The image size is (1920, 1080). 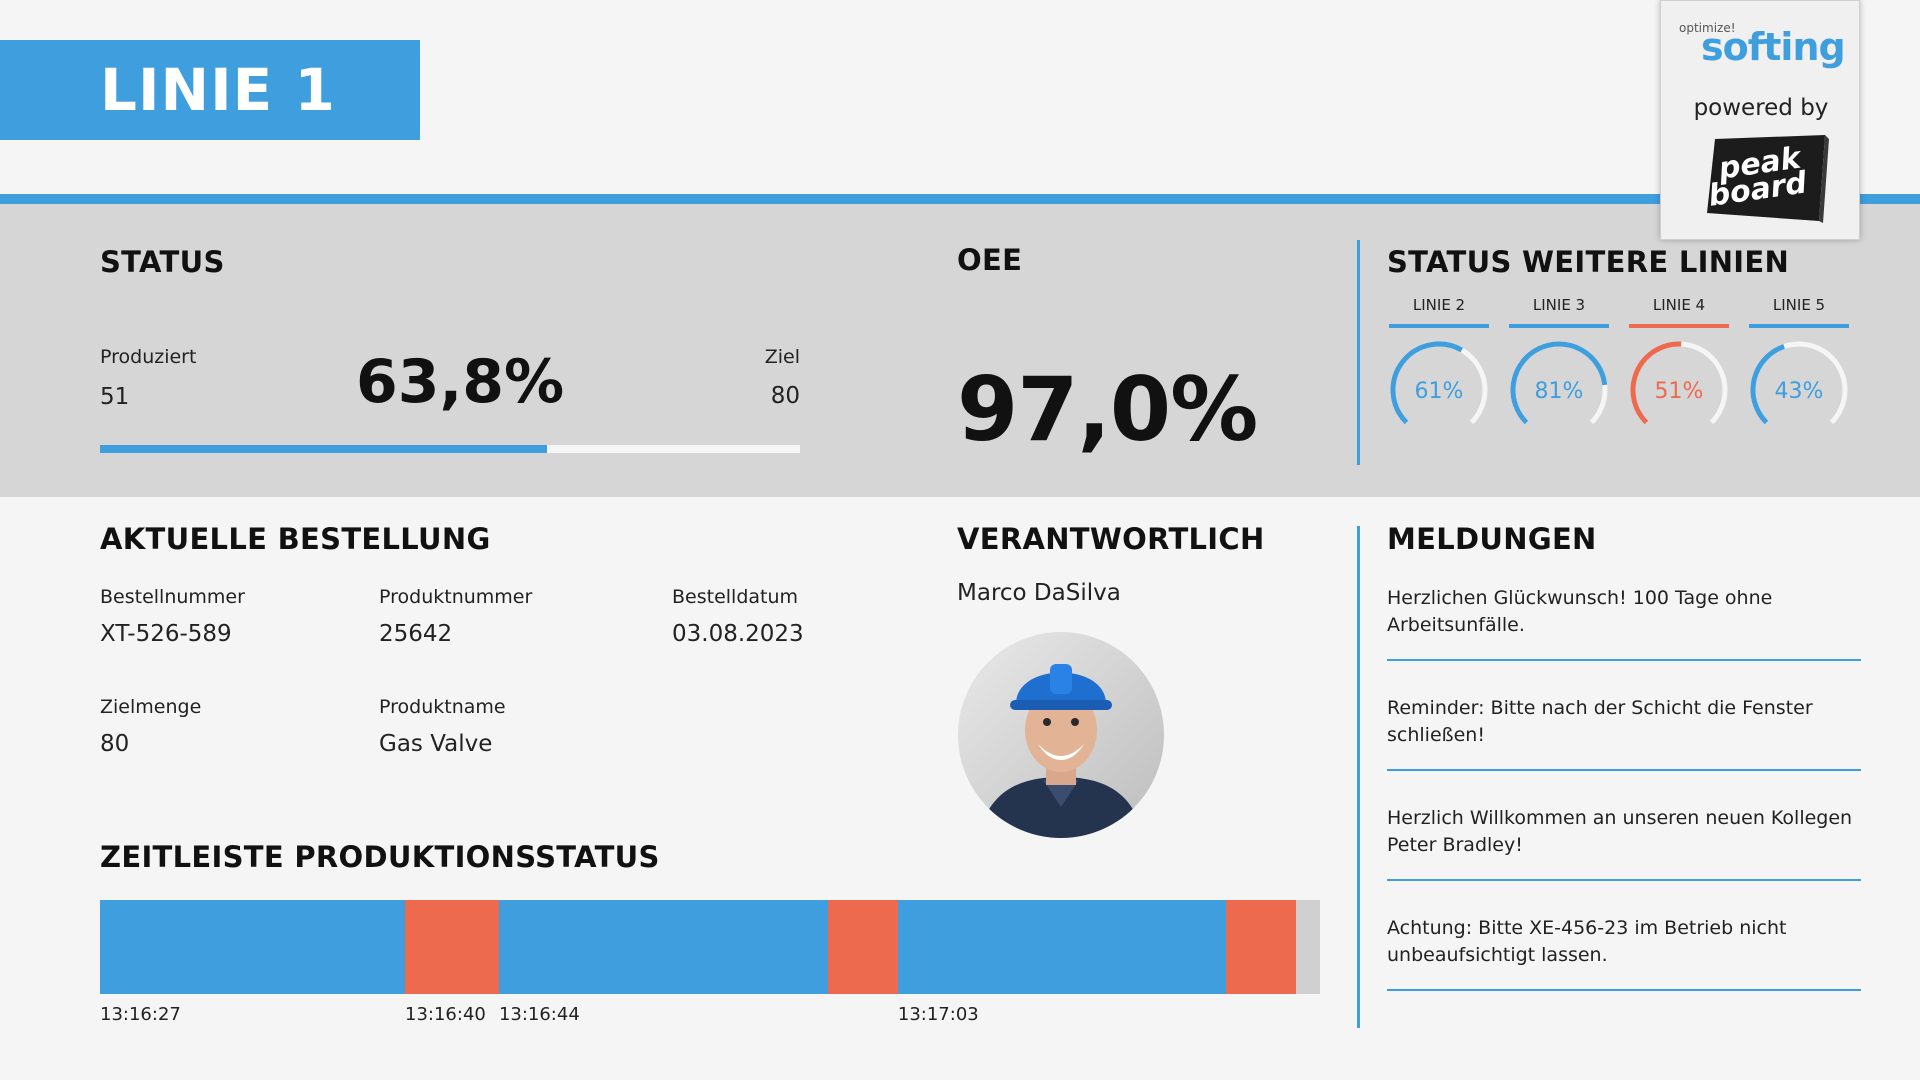 What do you see at coordinates (1439, 305) in the screenshot?
I see `line-gauge-label: LINIE 2` at bounding box center [1439, 305].